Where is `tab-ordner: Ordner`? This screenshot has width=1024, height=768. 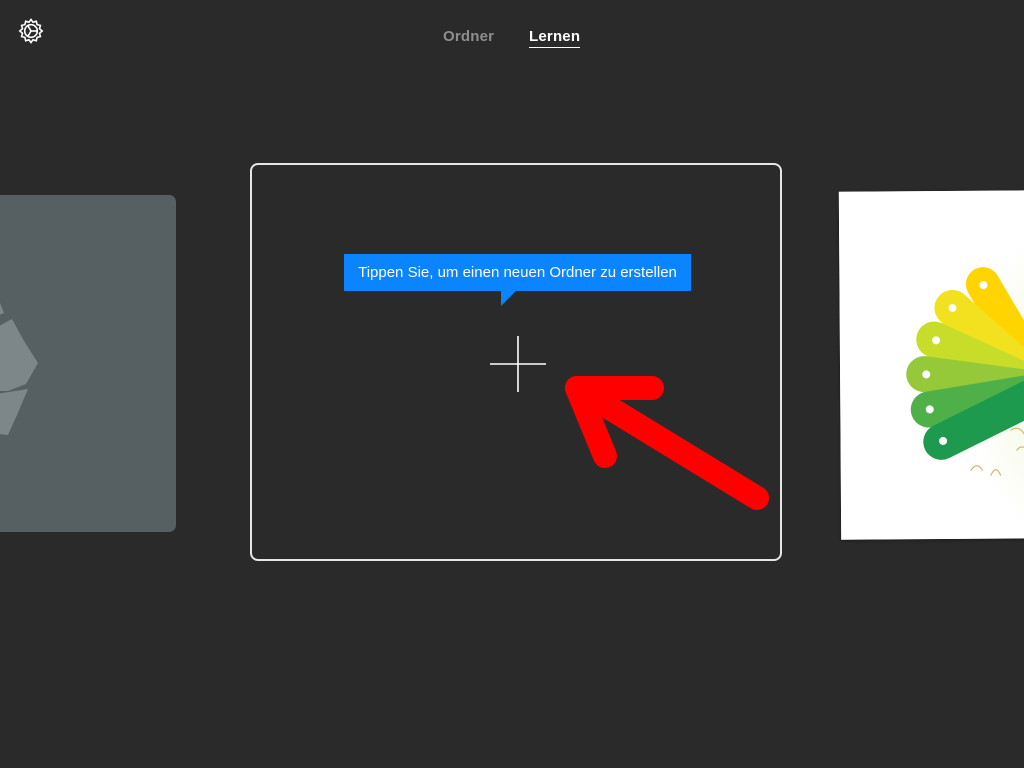 tab-ordner: Ordner is located at coordinates (468, 36).